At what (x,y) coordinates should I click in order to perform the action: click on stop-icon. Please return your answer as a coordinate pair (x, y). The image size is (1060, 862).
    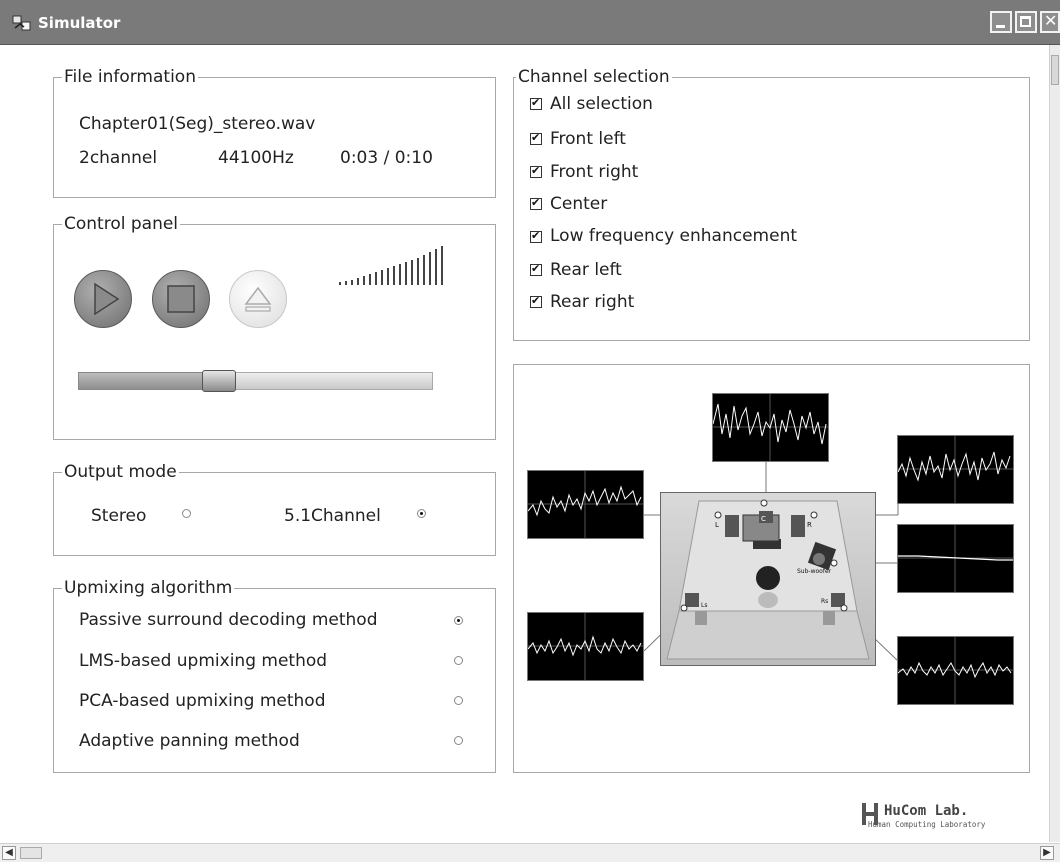
    Looking at the image, I should click on (181, 299).